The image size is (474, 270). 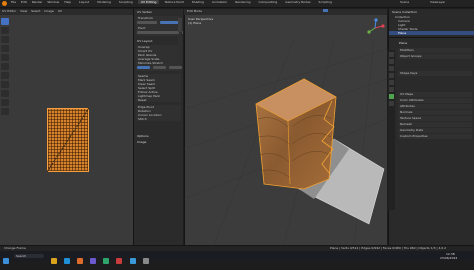 I want to click on prop-row: Color Attributes, so click(x=435, y=100).